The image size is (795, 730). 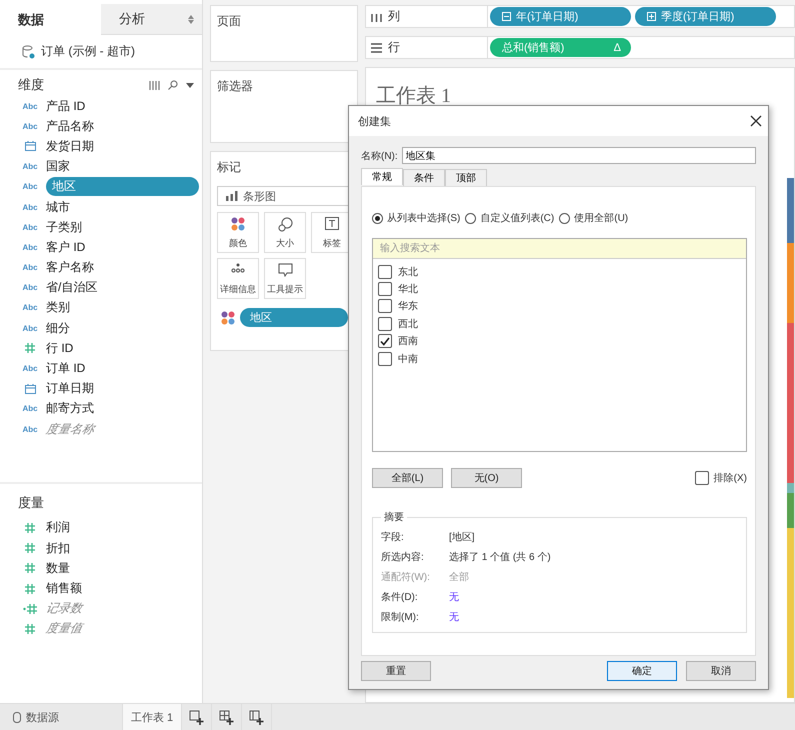 What do you see at coordinates (173, 85) in the screenshot?
I see `search-icon` at bounding box center [173, 85].